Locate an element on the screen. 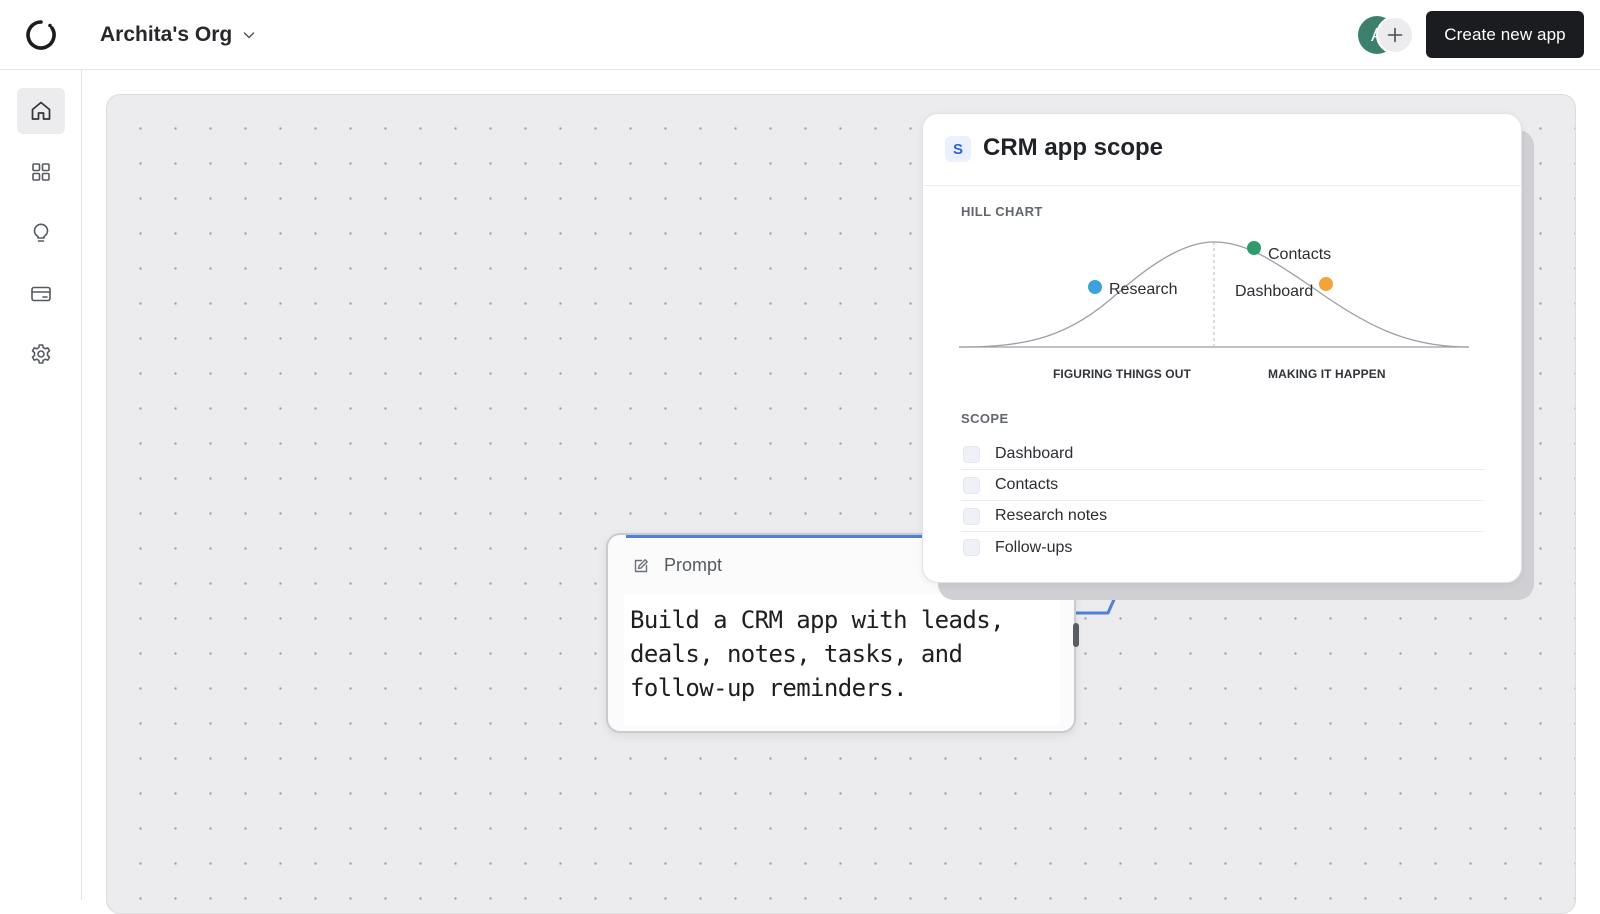 This screenshot has width=1600, height=914. create-new-app-button: Create new app is located at coordinates (1505, 34).